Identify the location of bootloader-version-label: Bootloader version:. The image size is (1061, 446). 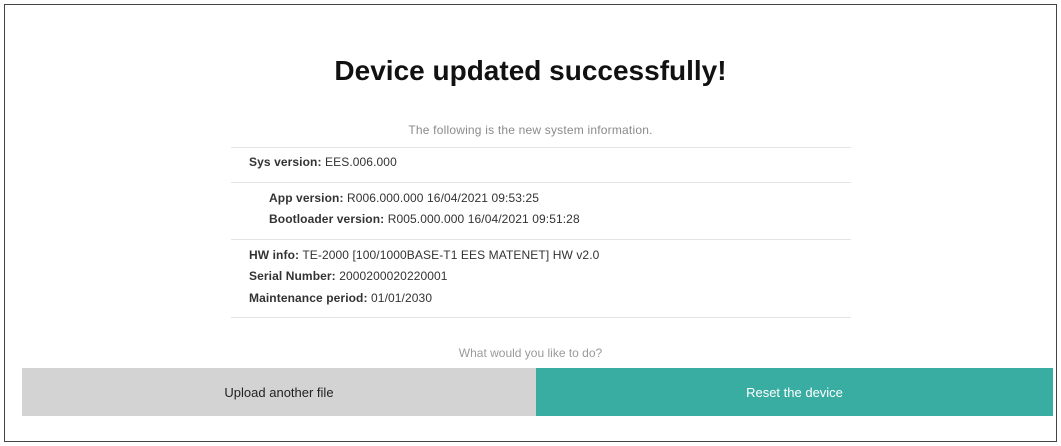
(327, 219).